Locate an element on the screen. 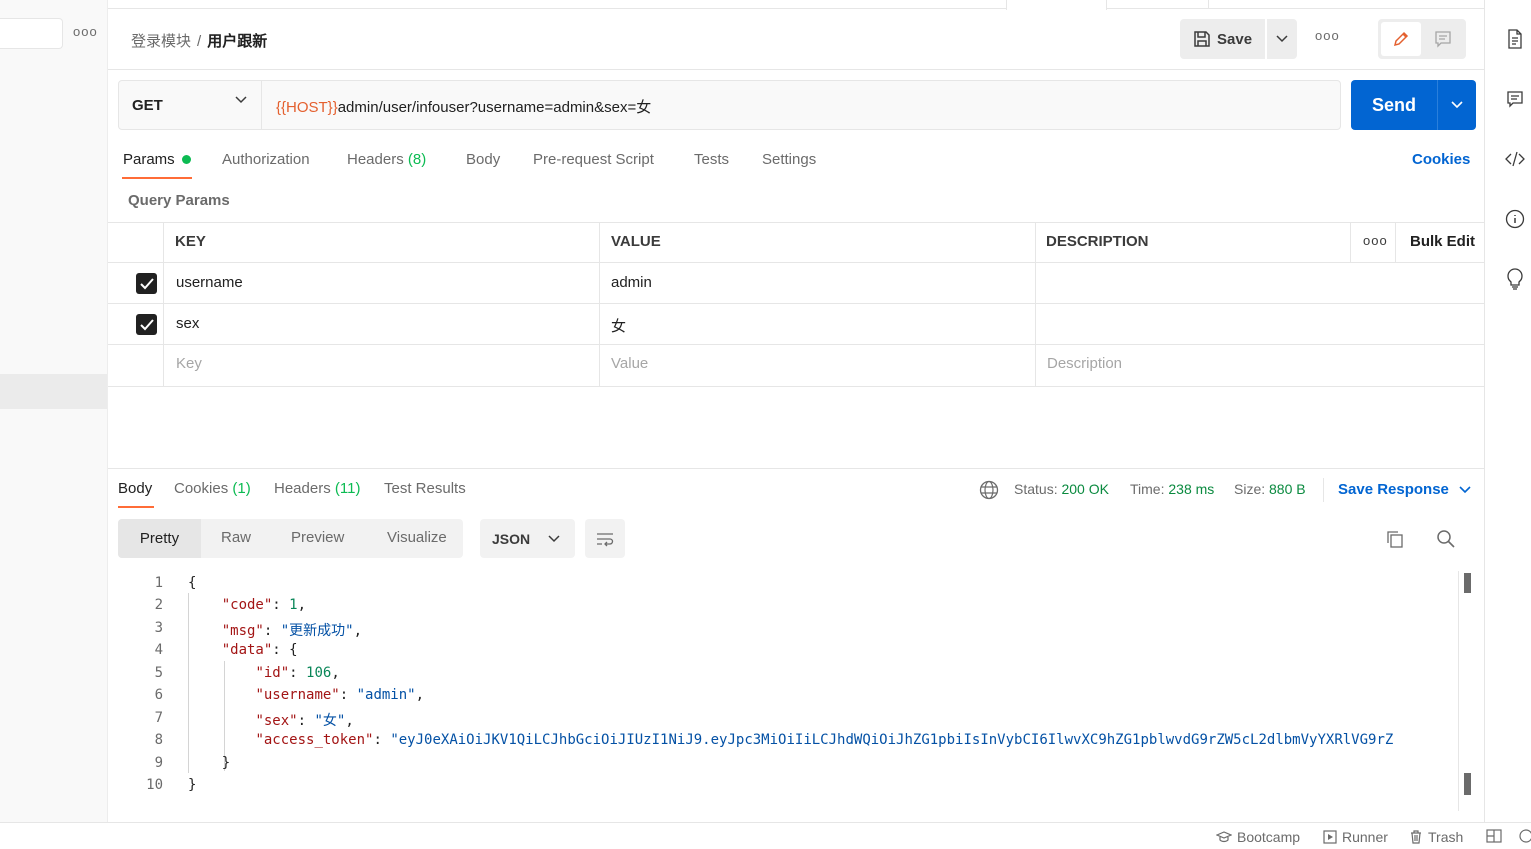 This screenshot has height=849, width=1531. save-dropdown-button is located at coordinates (1282, 39).